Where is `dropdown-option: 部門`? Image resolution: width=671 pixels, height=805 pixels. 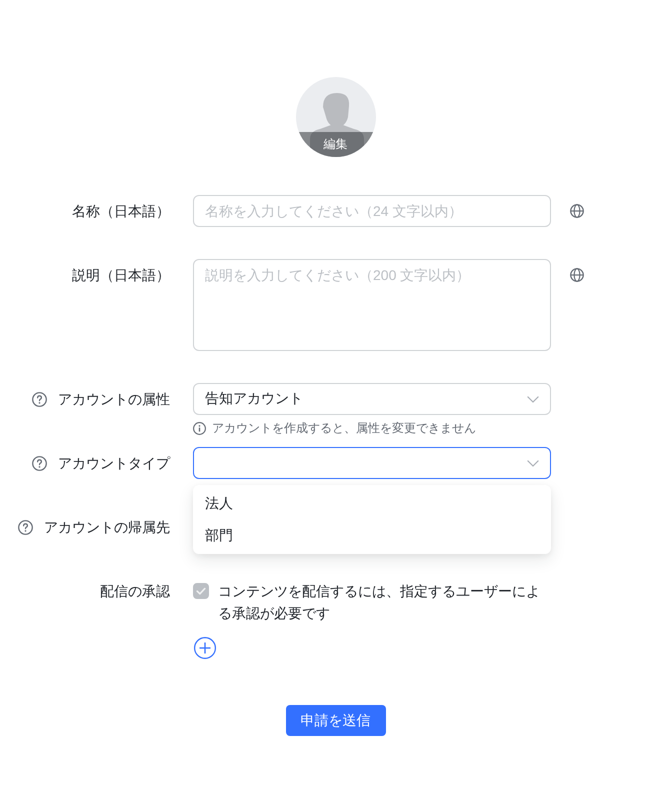 dropdown-option: 部門 is located at coordinates (372, 535).